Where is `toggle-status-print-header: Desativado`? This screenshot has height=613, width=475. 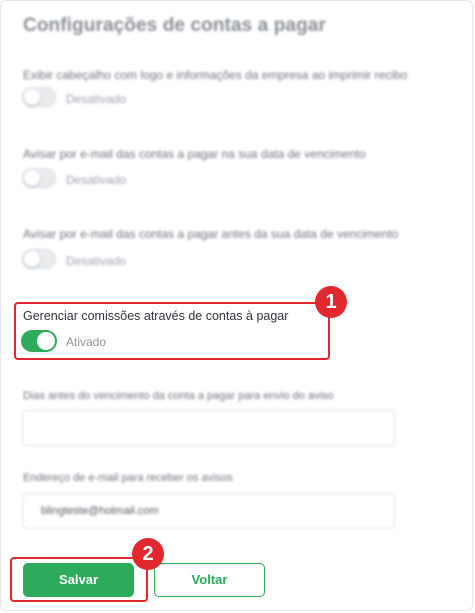
toggle-status-print-header: Desativado is located at coordinates (96, 99).